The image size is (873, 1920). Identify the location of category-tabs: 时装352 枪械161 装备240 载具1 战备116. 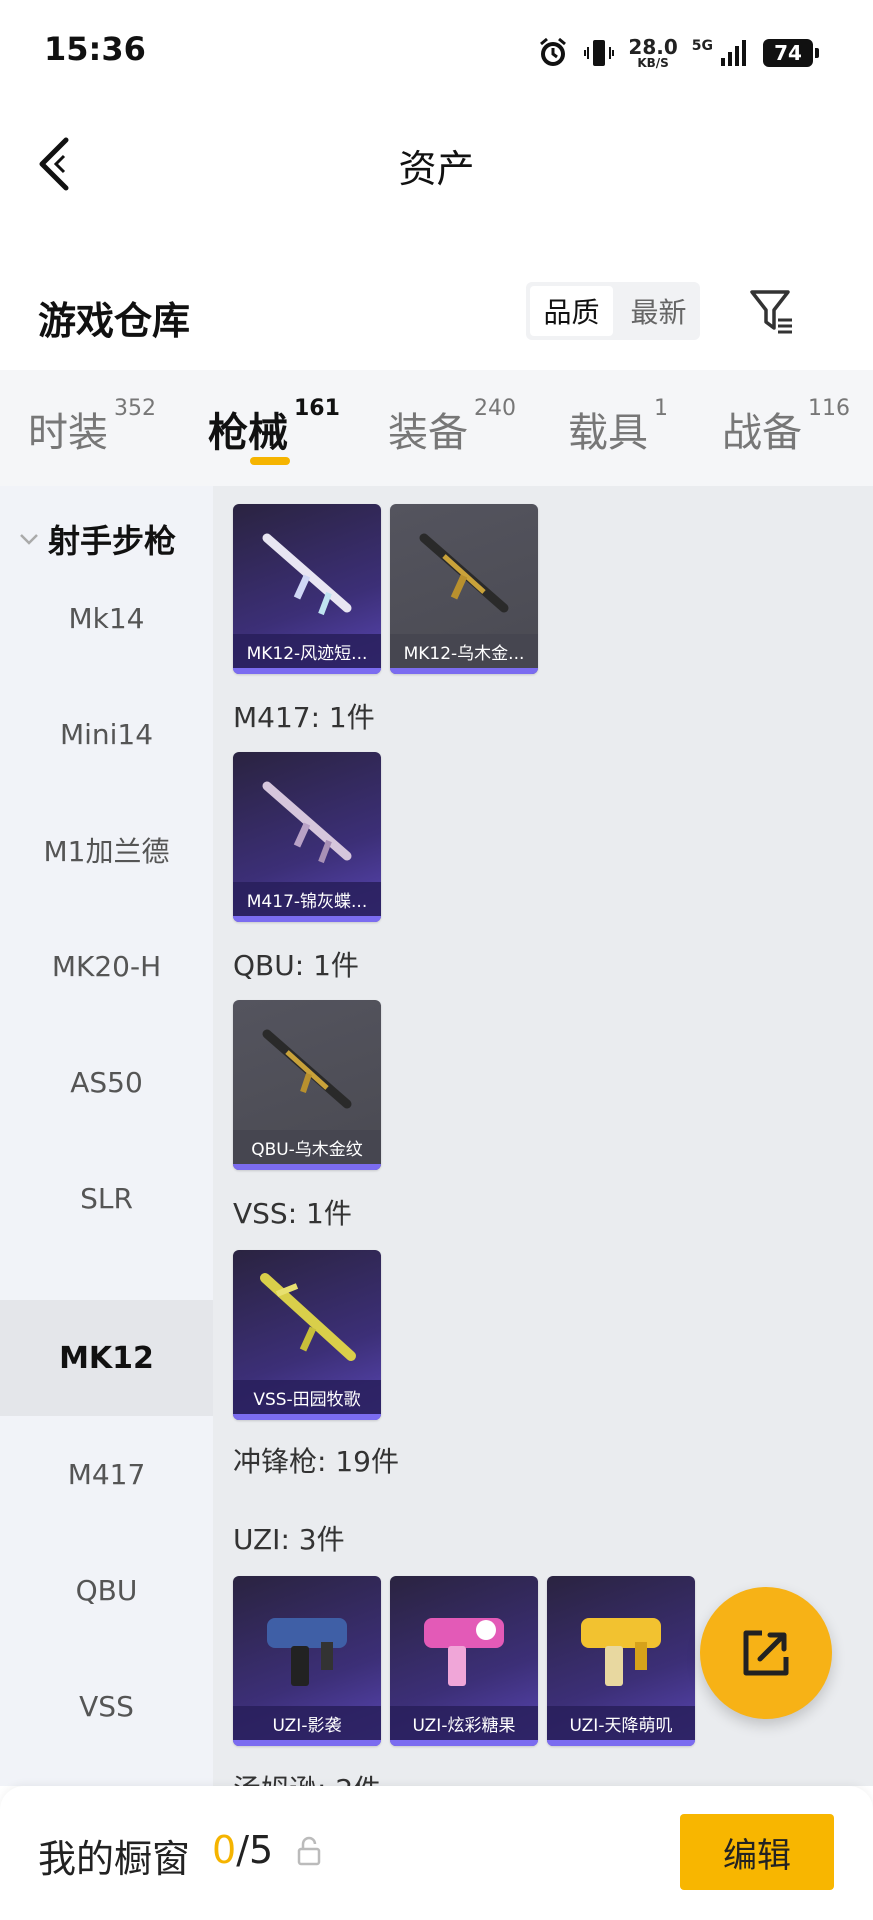
(436, 428).